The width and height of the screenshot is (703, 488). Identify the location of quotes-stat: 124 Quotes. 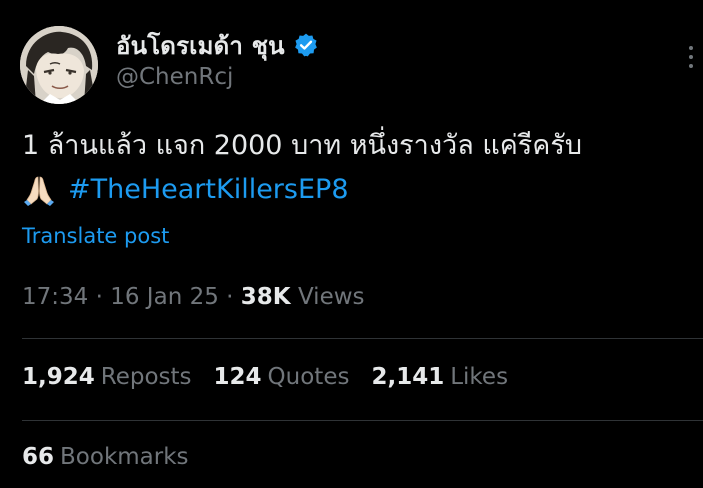
(282, 377).